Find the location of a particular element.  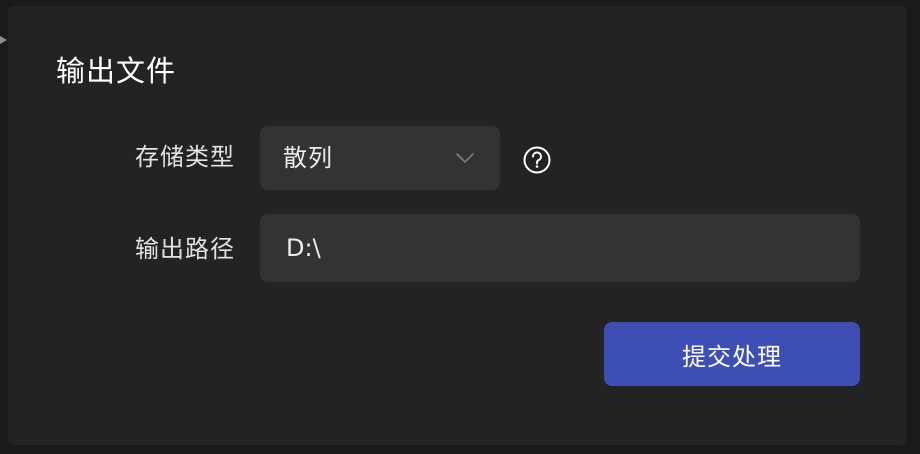

help-icon is located at coordinates (537, 160).